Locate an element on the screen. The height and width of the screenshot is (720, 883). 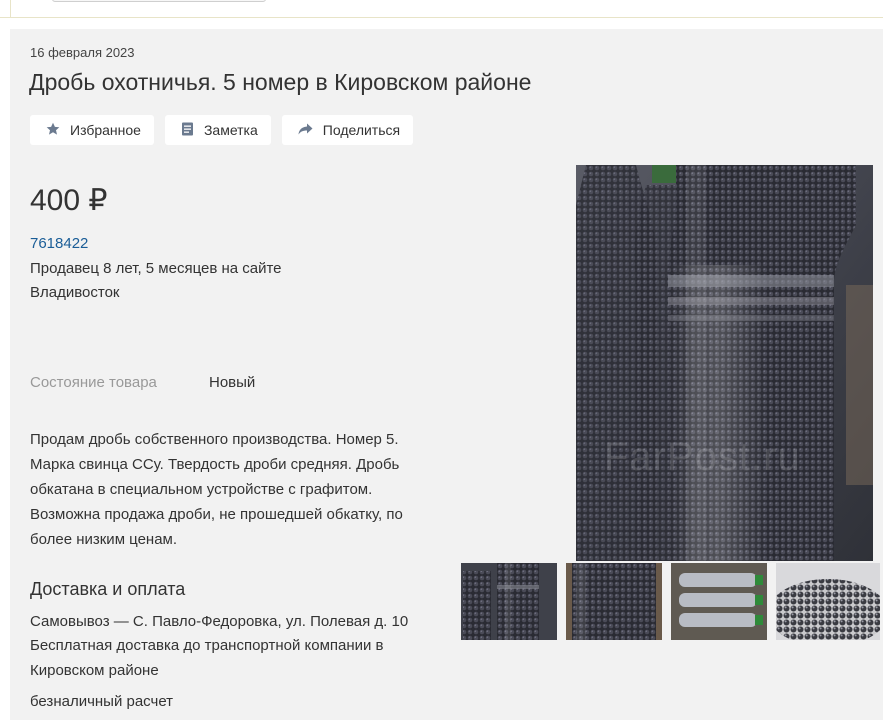
thumbnail-1-image is located at coordinates (509, 601).